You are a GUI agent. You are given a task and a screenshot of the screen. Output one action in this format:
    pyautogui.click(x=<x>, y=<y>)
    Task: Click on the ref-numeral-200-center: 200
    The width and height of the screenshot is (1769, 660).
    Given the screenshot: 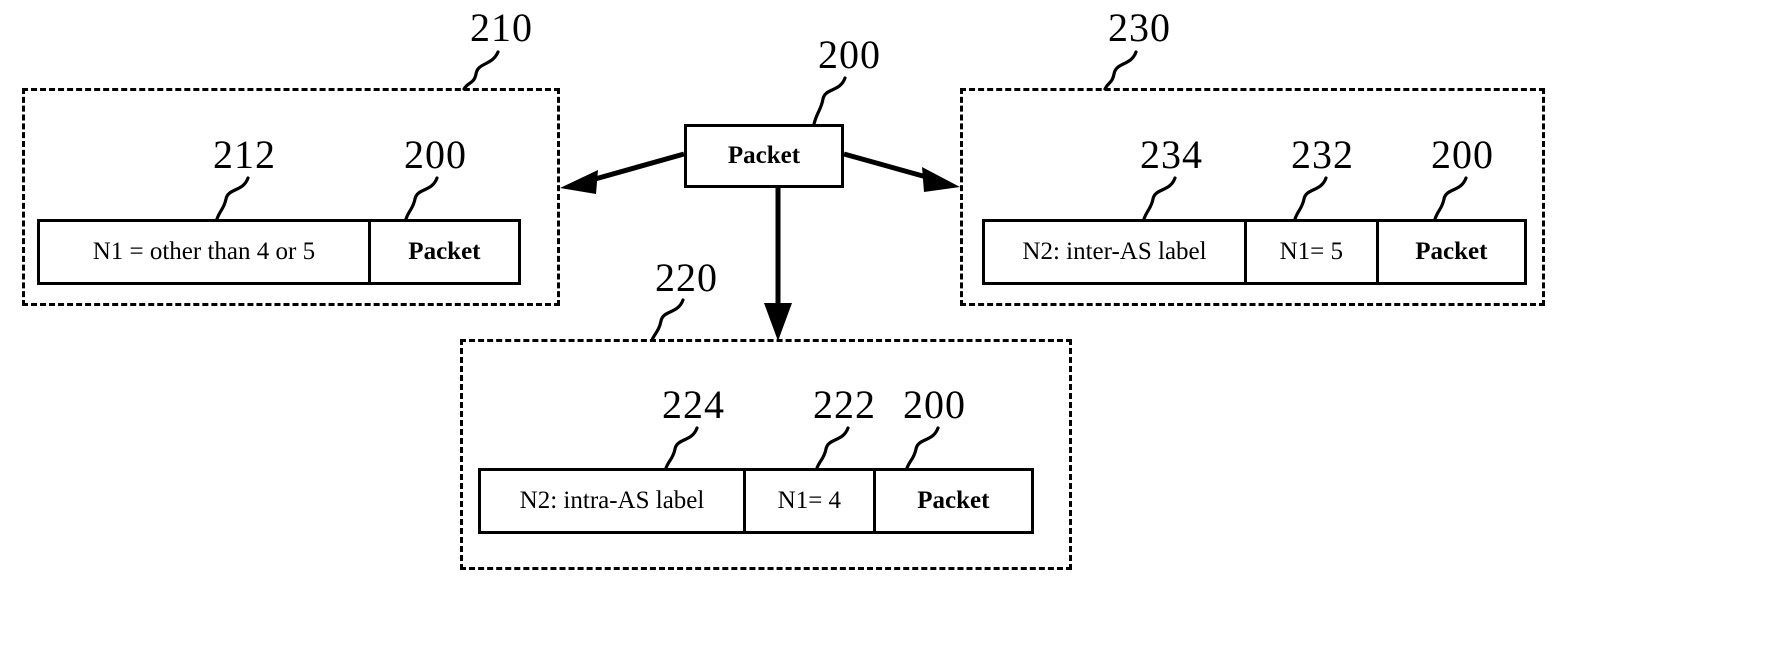 What is the action you would take?
    pyautogui.click(x=849, y=54)
    